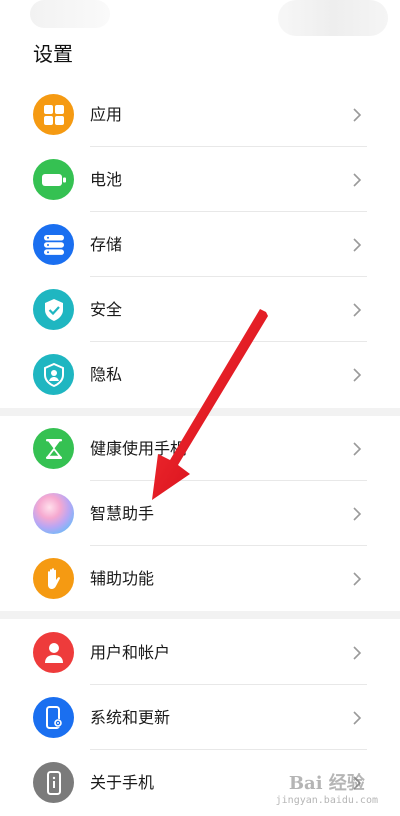 The width and height of the screenshot is (400, 816). Describe the element at coordinates (122, 578) in the screenshot. I see `settings-item-label: 辅助功能` at that location.